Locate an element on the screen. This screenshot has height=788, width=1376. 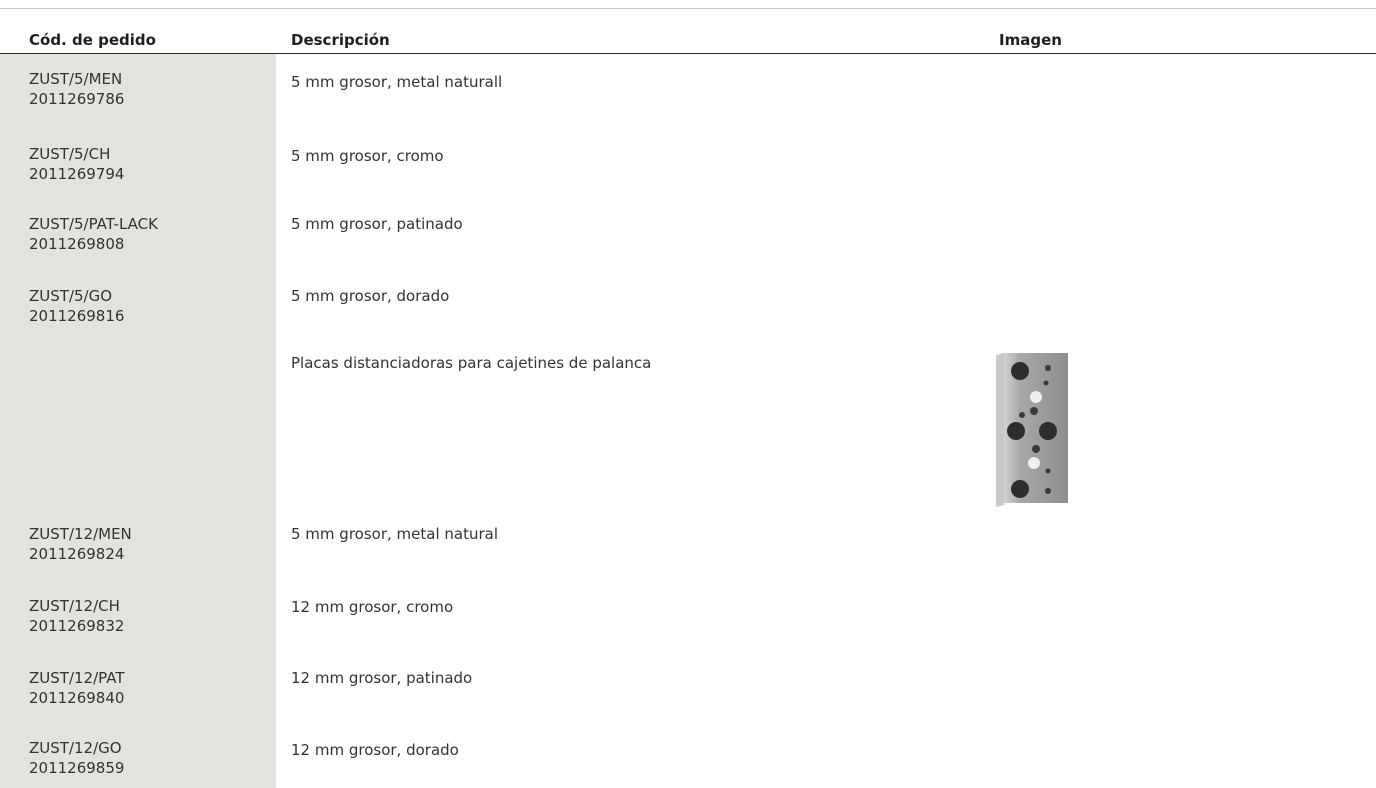
table-row-code: ZUST/5/GO 2011269816 is located at coordinates (76, 306).